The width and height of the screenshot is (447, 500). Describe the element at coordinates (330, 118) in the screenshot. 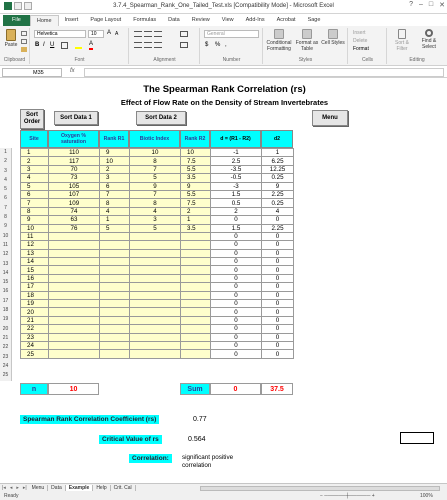

I see `menu-button: Menu` at that location.